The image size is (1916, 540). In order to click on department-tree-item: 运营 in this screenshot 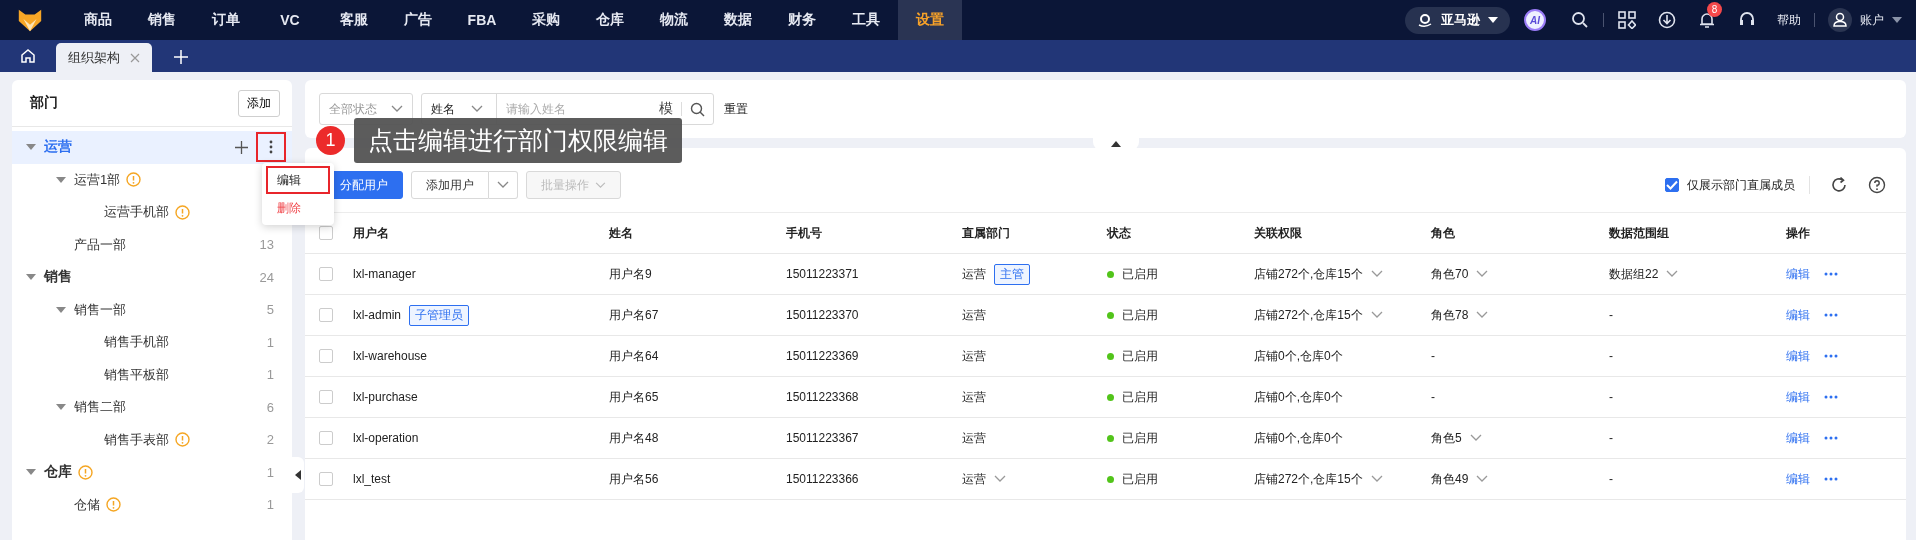, I will do `click(152, 147)`.